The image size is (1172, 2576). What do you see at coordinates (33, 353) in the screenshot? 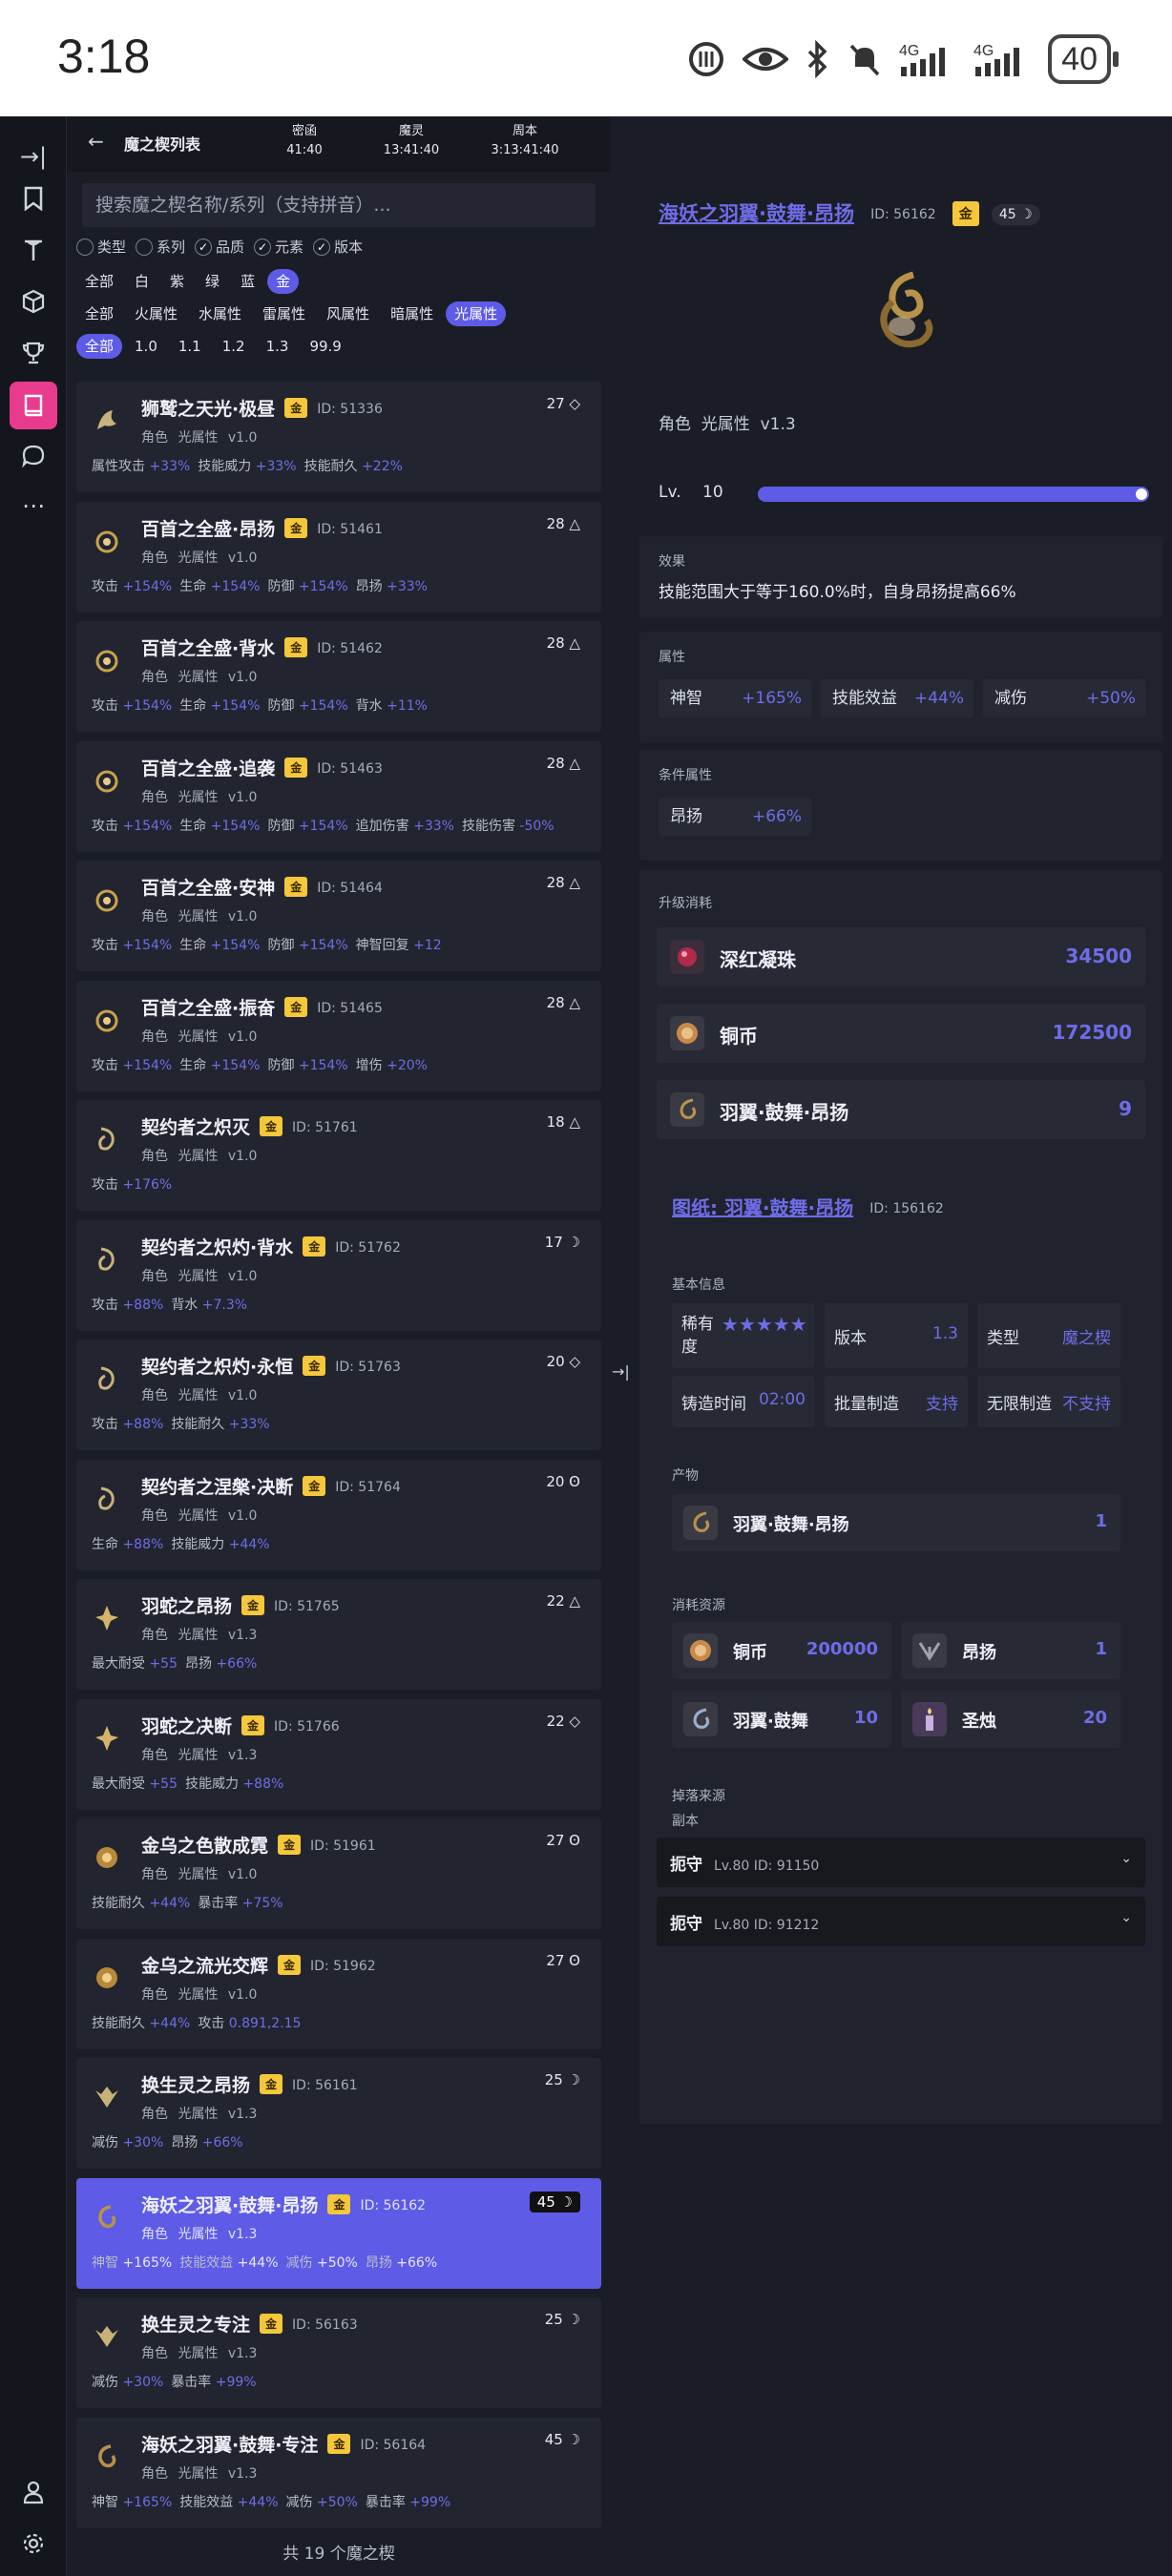
I see `trophy-icon` at bounding box center [33, 353].